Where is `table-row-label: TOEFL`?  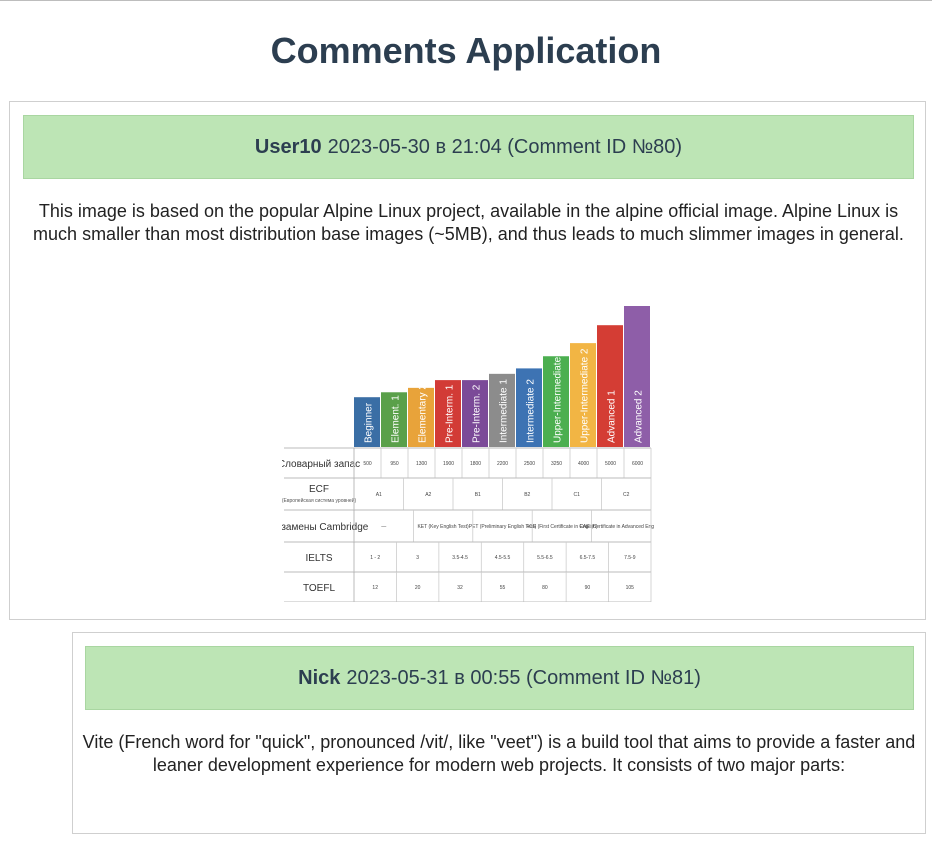
table-row-label: TOEFL is located at coordinates (319, 588).